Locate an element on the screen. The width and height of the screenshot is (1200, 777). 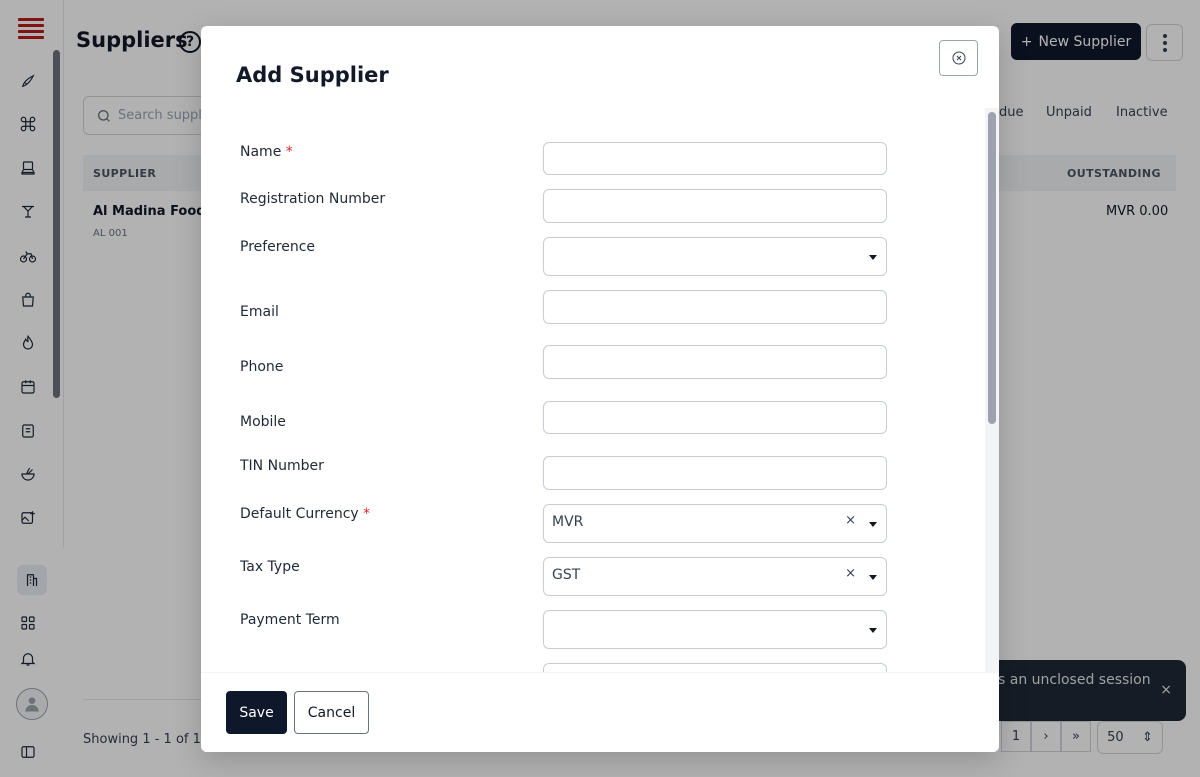
tin-number-label: TIN Number is located at coordinates (282, 466).